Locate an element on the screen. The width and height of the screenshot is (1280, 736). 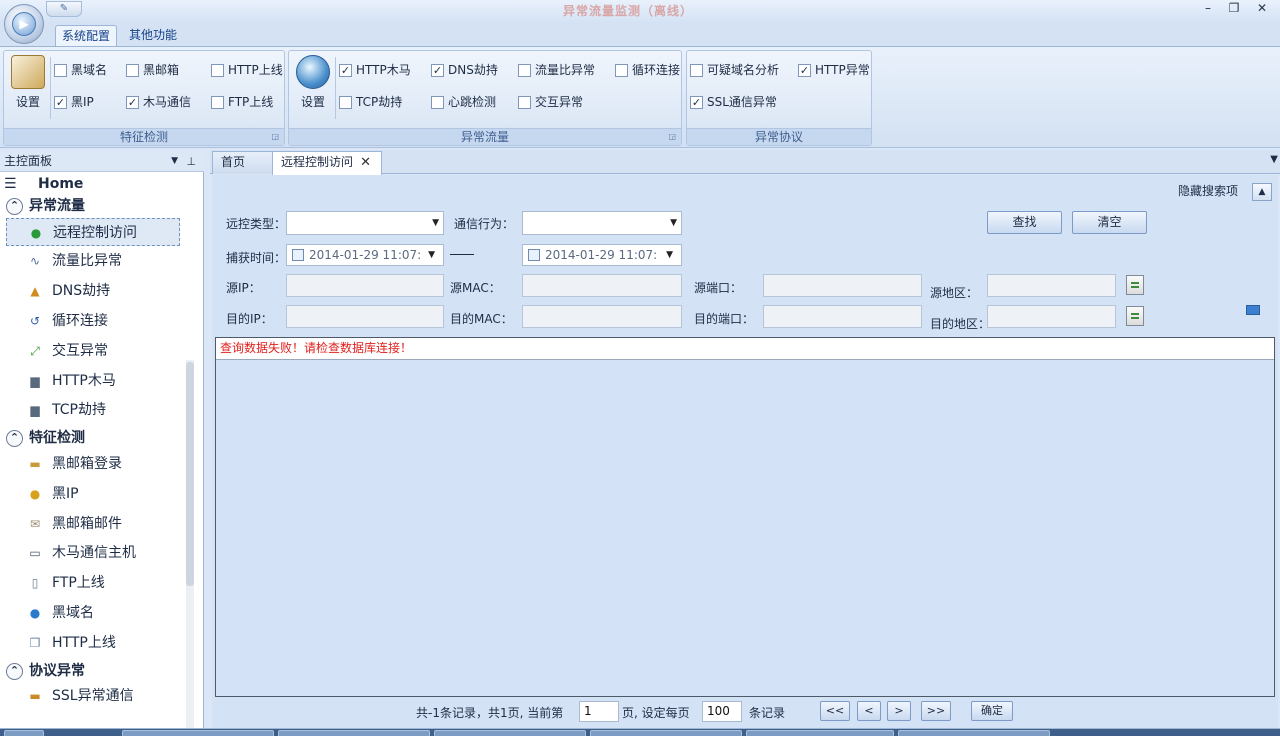
nav-black-mailbox-mail: ✉ 黑邮箱邮件 is located at coordinates (93, 524).